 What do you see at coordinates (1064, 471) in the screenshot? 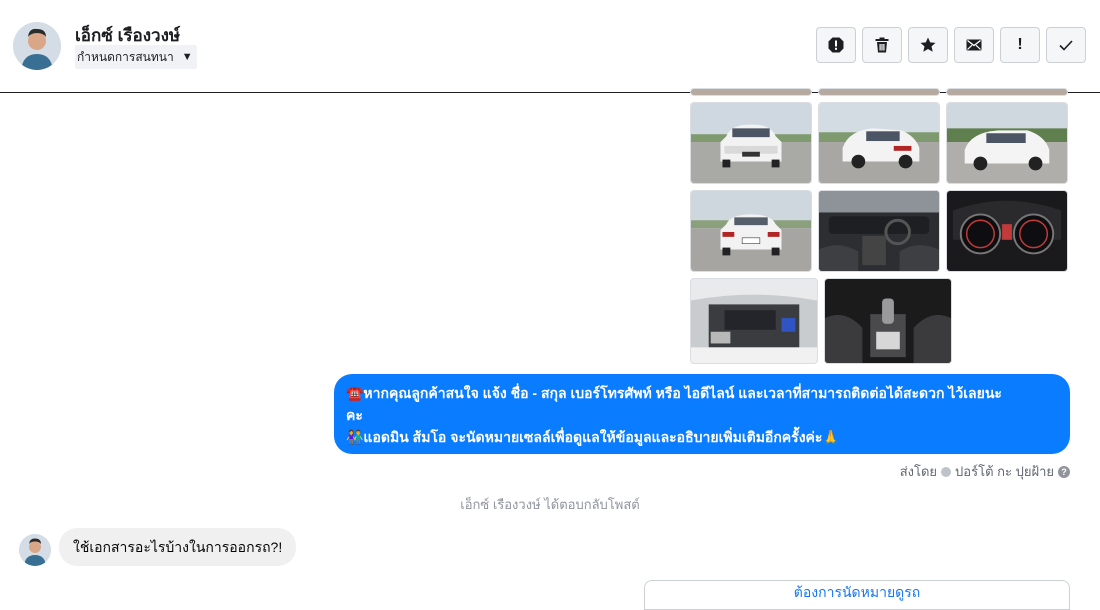
I see `help-icon: ?` at bounding box center [1064, 471].